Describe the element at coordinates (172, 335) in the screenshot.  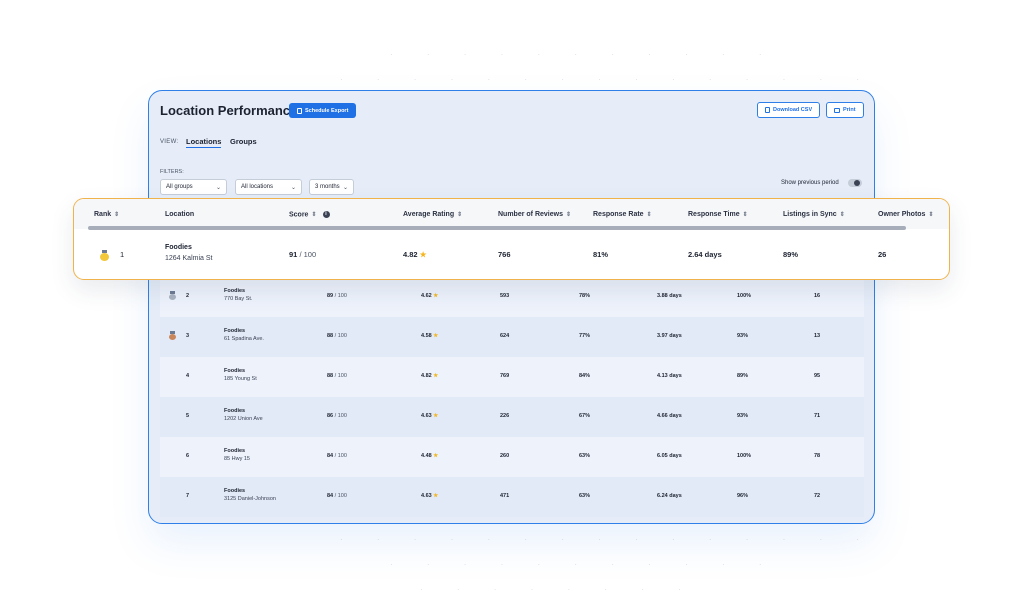
I see `bronze-medal-icon` at that location.